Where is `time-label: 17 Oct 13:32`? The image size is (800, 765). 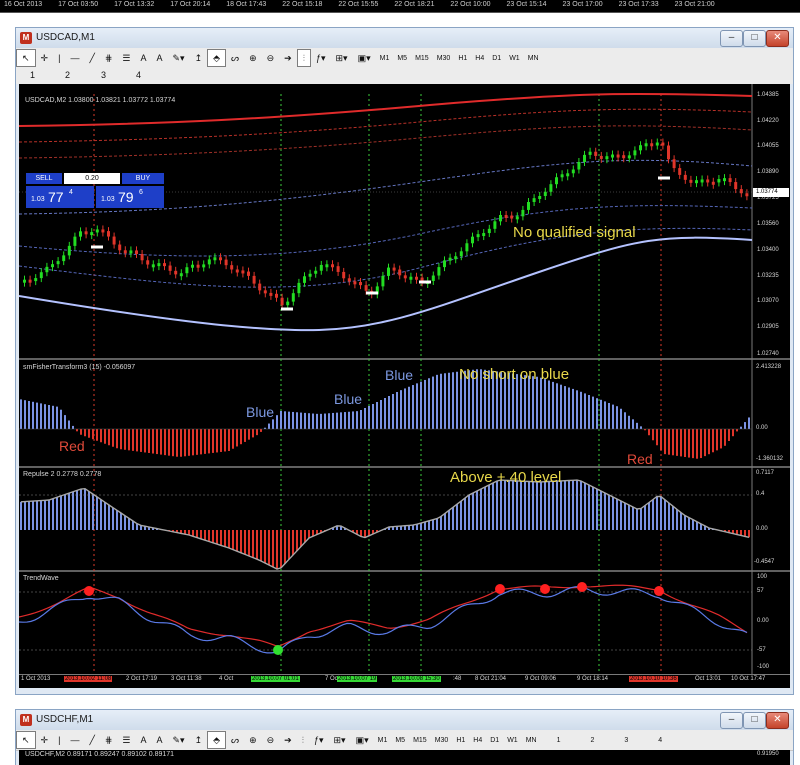
time-label: 17 Oct 13:32 is located at coordinates (134, 4).